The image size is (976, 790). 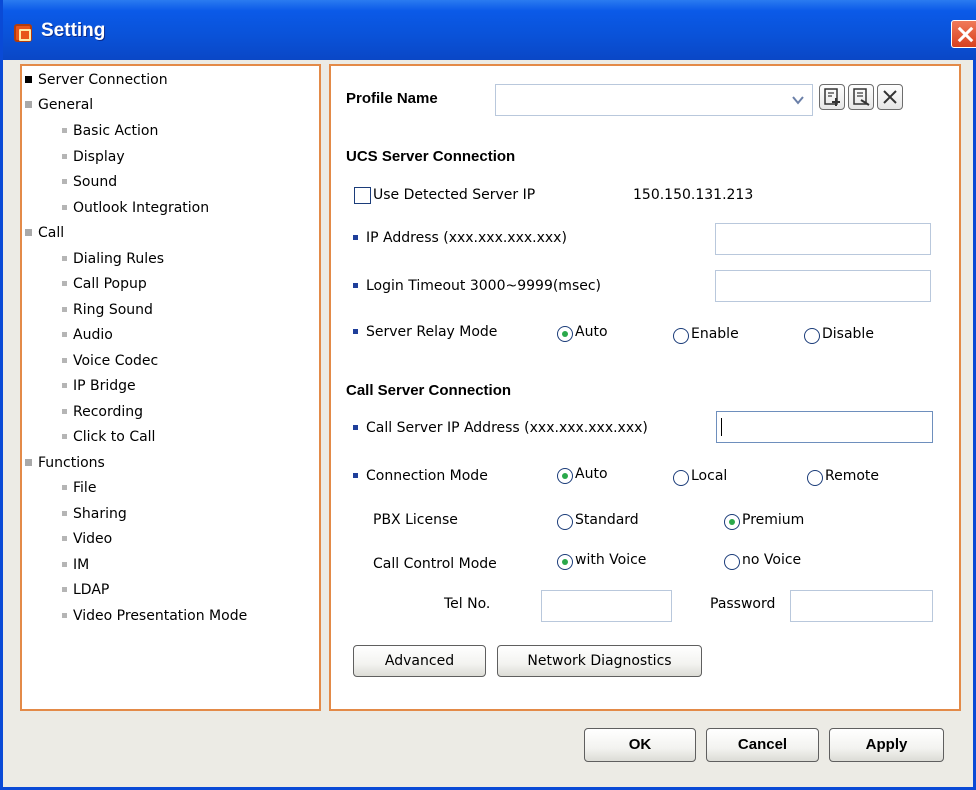 I want to click on nav-item-basic-action: Basic Action, so click(x=110, y=131).